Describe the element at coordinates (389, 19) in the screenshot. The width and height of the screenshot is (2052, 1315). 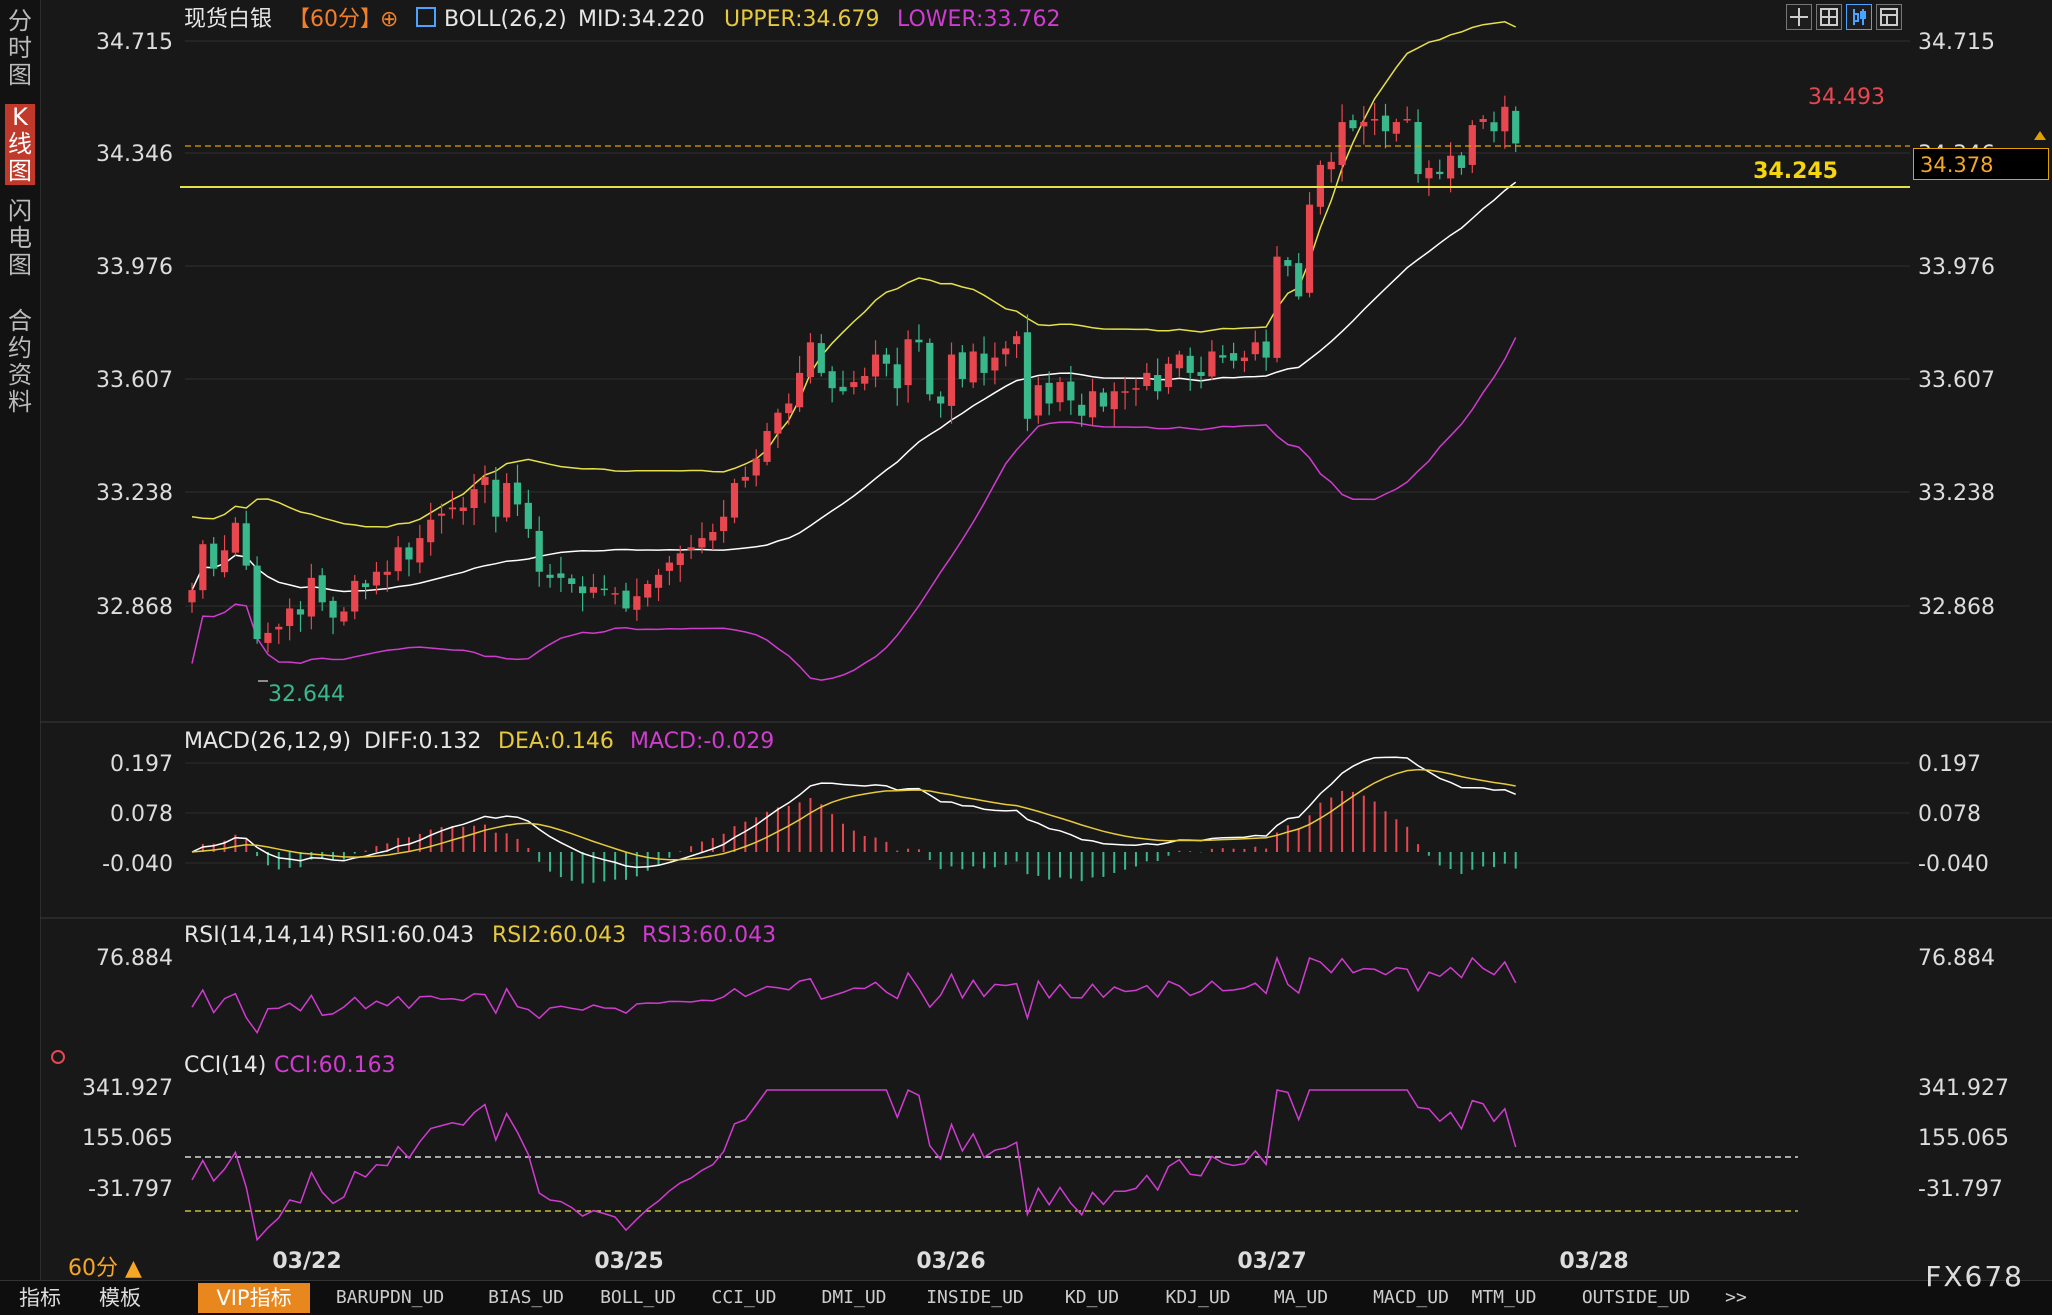
I see `add-indicator-icon: ⊕` at that location.